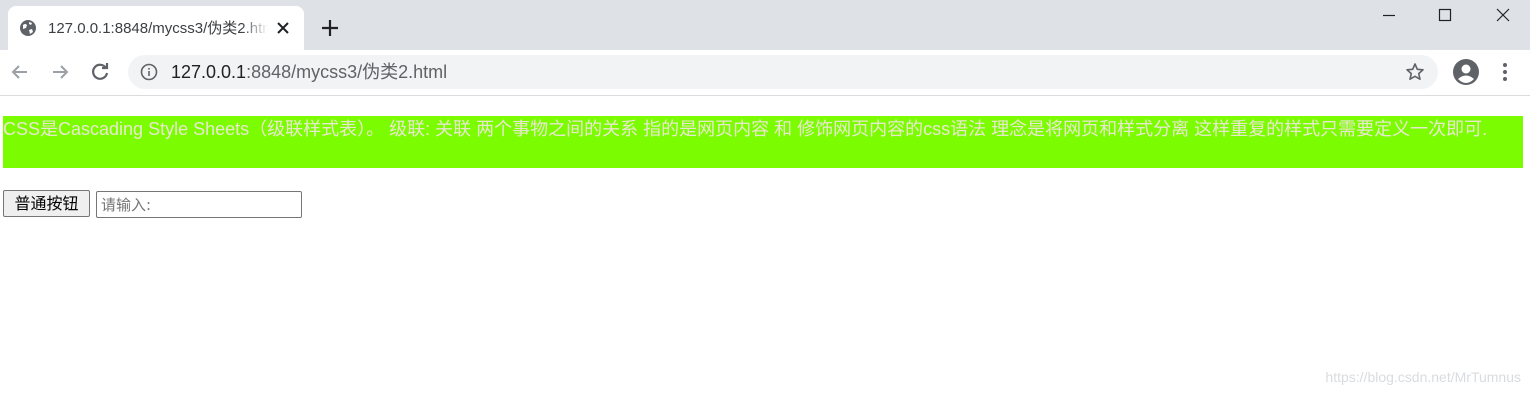  What do you see at coordinates (28, 28) in the screenshot?
I see `globe-icon` at bounding box center [28, 28].